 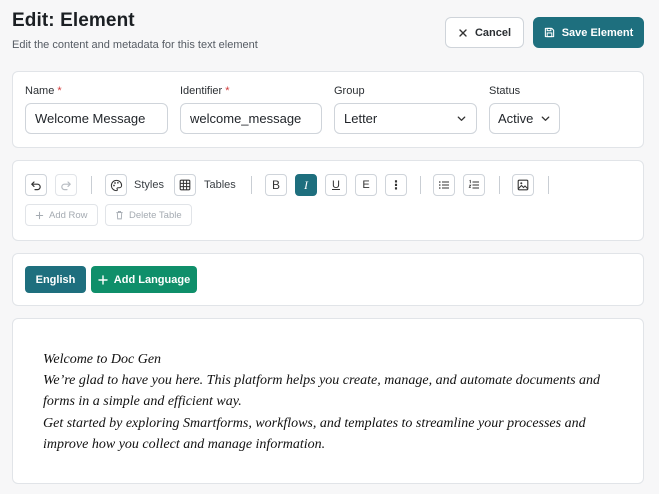 What do you see at coordinates (361, 118) in the screenshot?
I see `group-value: Letter` at bounding box center [361, 118].